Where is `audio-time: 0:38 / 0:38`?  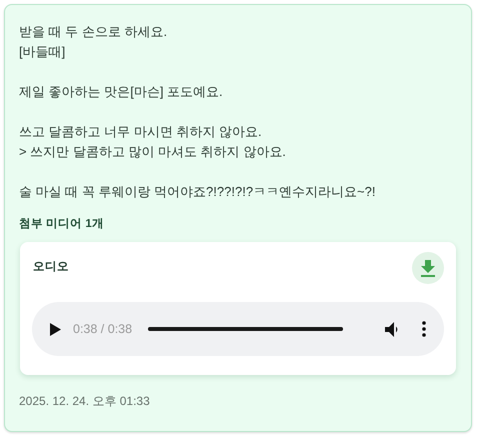
audio-time: 0:38 / 0:38 is located at coordinates (102, 329).